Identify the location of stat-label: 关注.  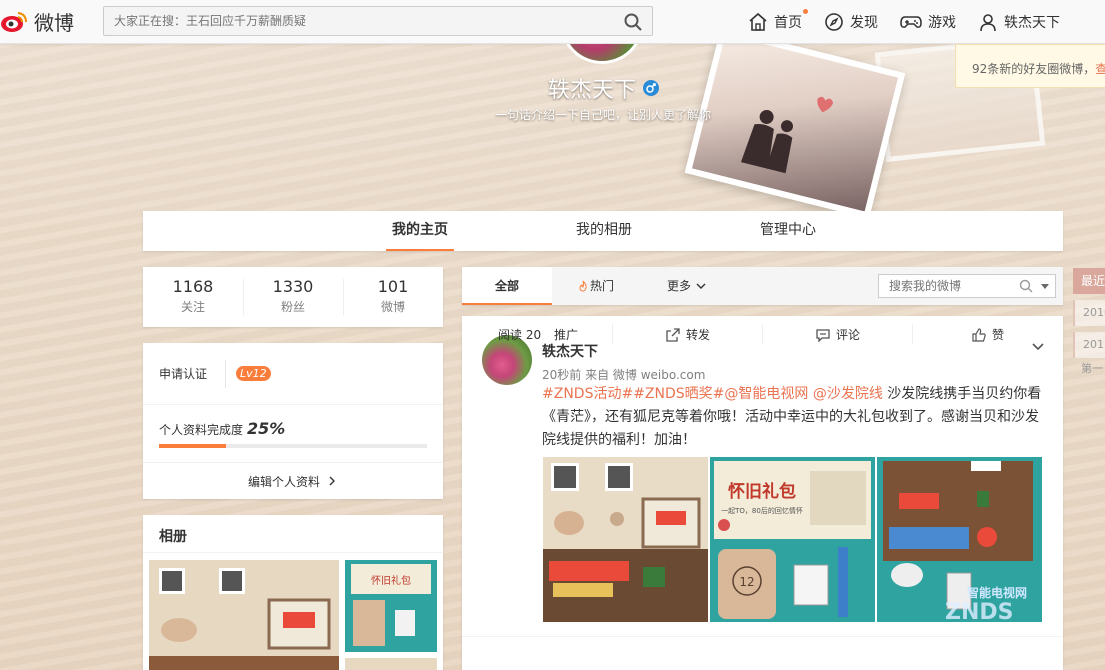
(192, 307).